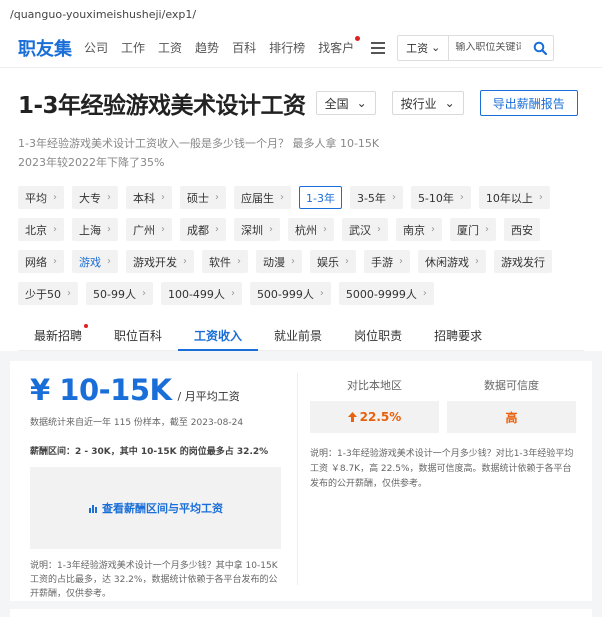 This screenshot has height=617, width=602. I want to click on nav-item-ranking: 排行榜, so click(287, 47).